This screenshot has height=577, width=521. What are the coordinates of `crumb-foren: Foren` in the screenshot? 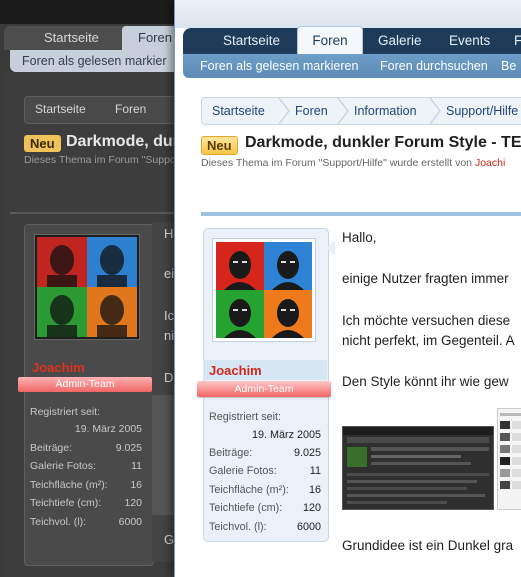 It's located at (311, 111).